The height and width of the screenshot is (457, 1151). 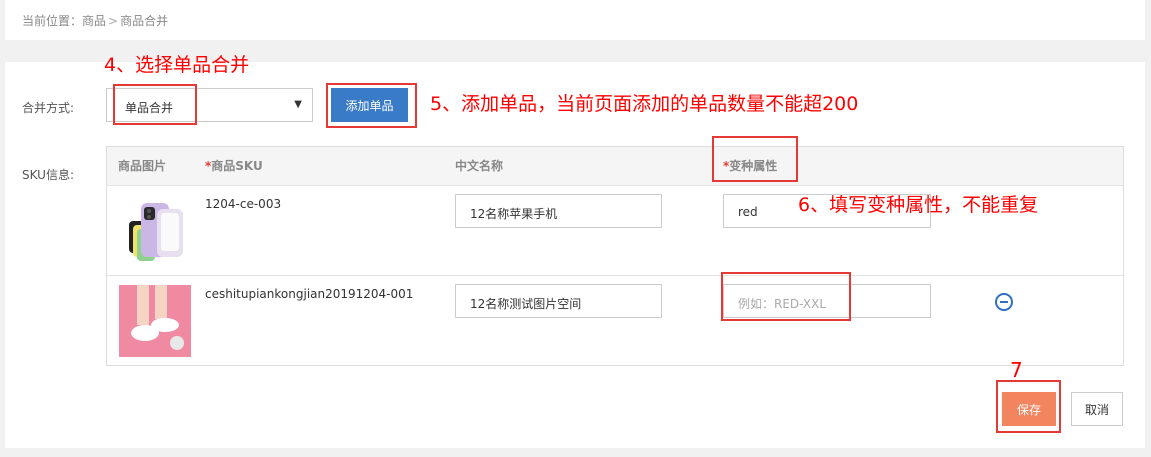 I want to click on highlight-box-variant-input, so click(x=786, y=296).